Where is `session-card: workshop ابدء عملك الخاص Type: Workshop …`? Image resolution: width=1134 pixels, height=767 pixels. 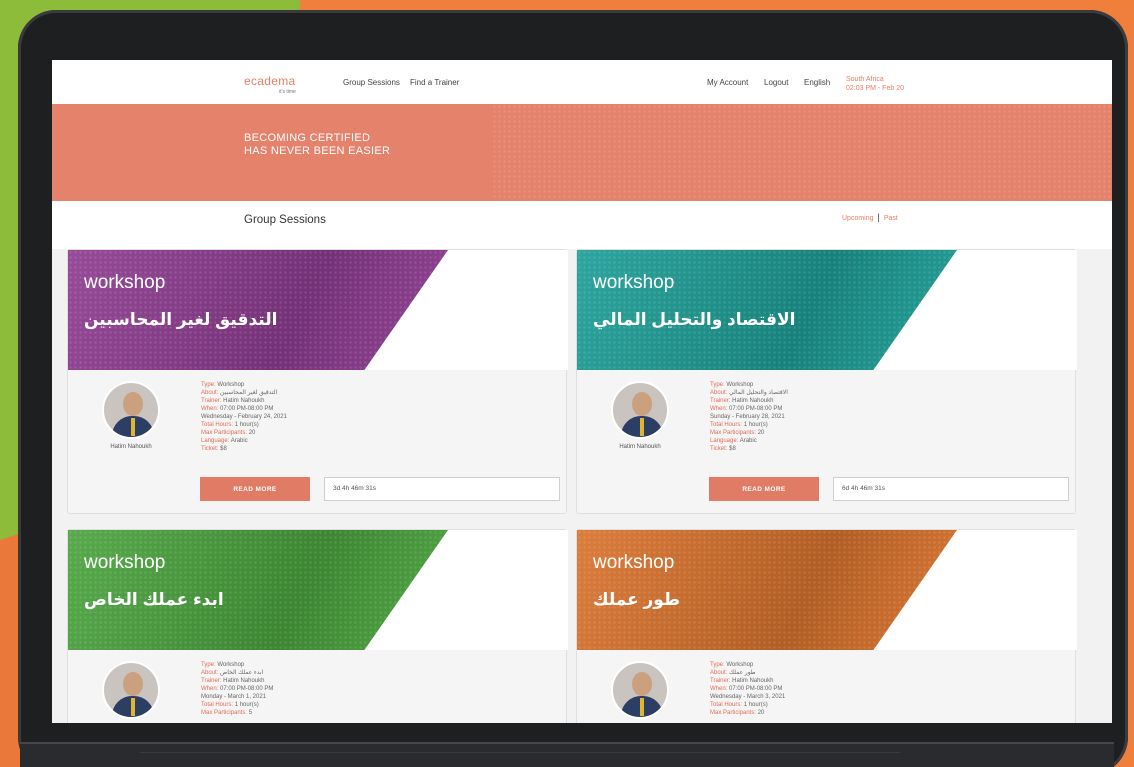 session-card: workshop ابدء عملك الخاص Type: Workshop … is located at coordinates (317, 626).